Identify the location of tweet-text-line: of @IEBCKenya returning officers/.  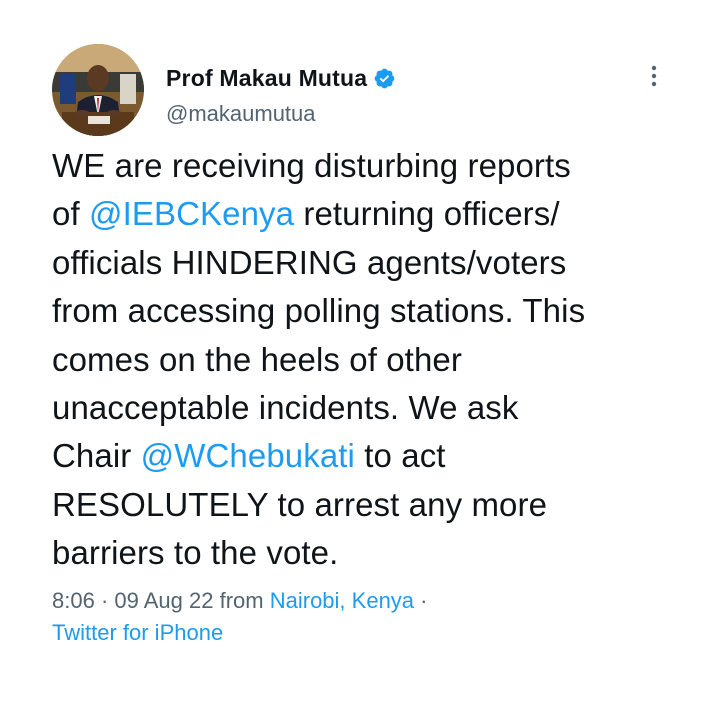
(372, 214).